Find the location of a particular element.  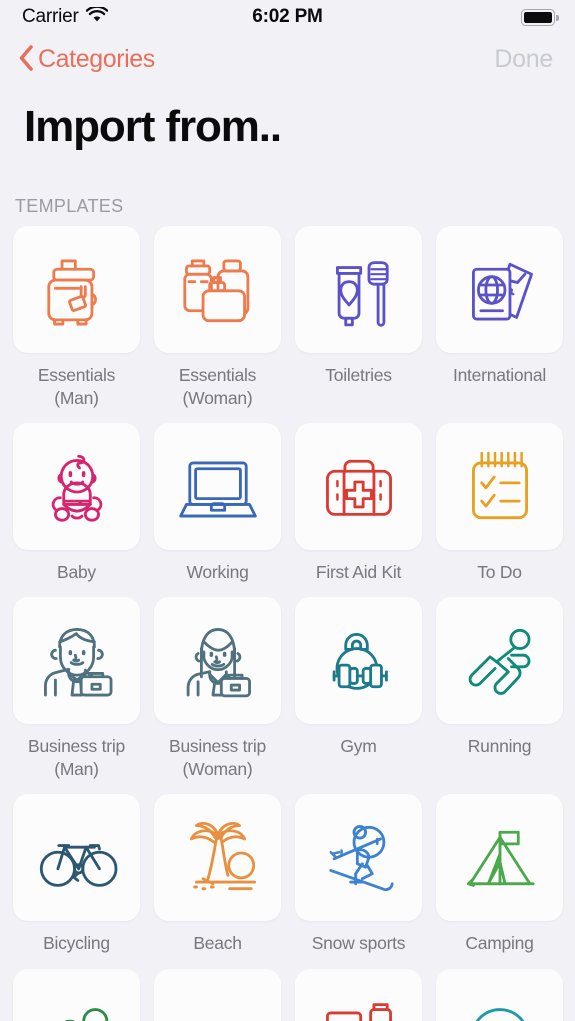

template-label: International is located at coordinates (499, 375).